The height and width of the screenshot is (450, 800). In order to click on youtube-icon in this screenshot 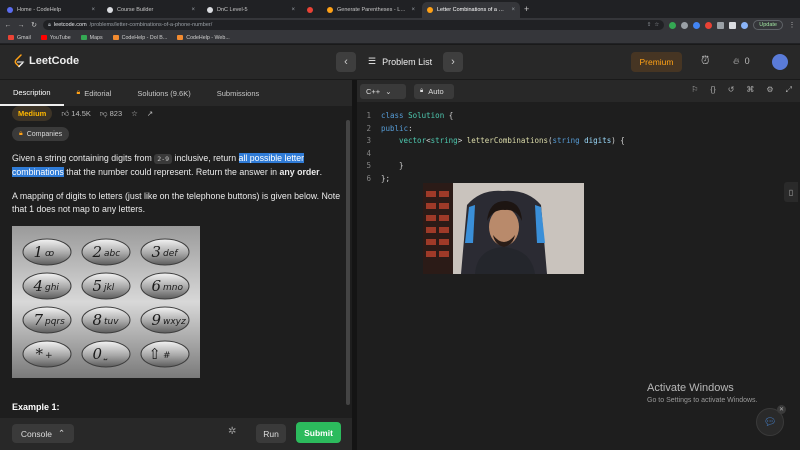, I will do `click(43, 37)`.